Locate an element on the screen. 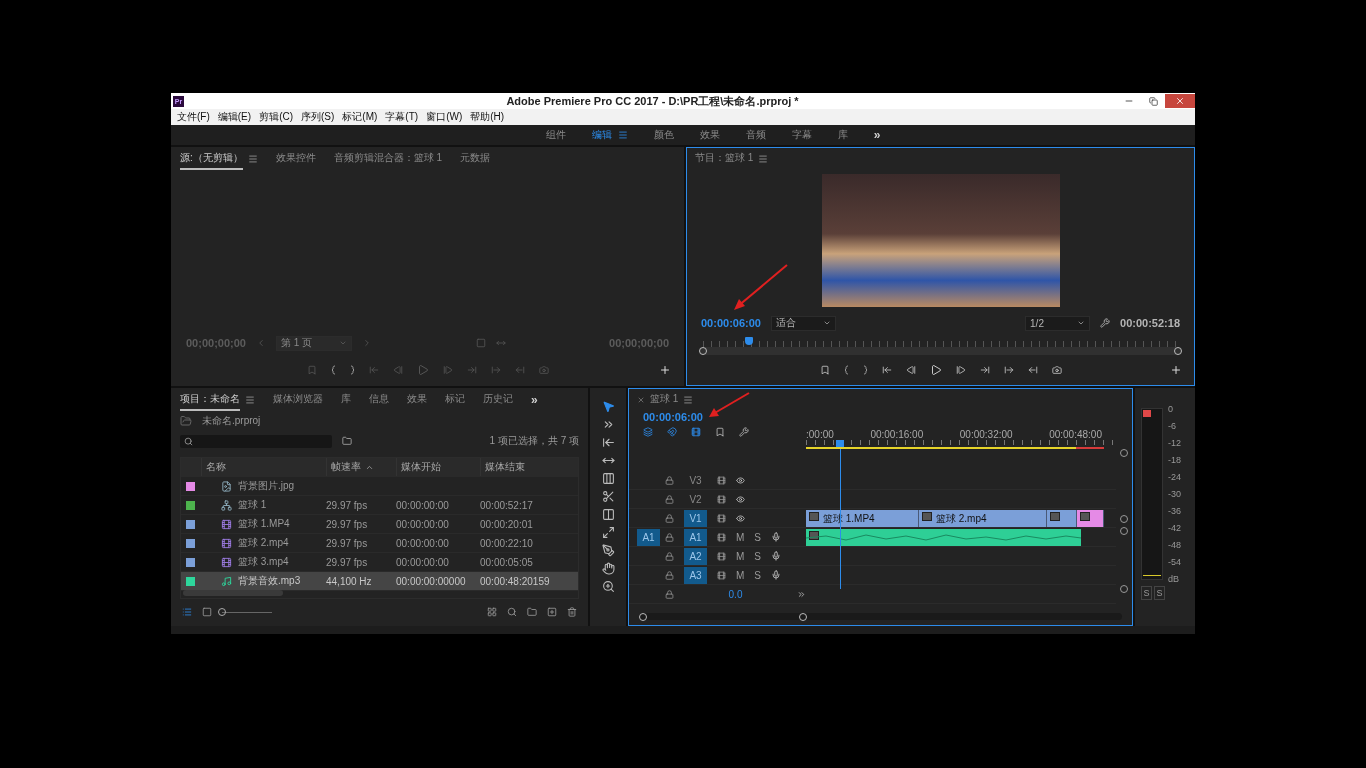 This screenshot has width=1366, height=768. menu-item: 编辑(E) is located at coordinates (234, 117).